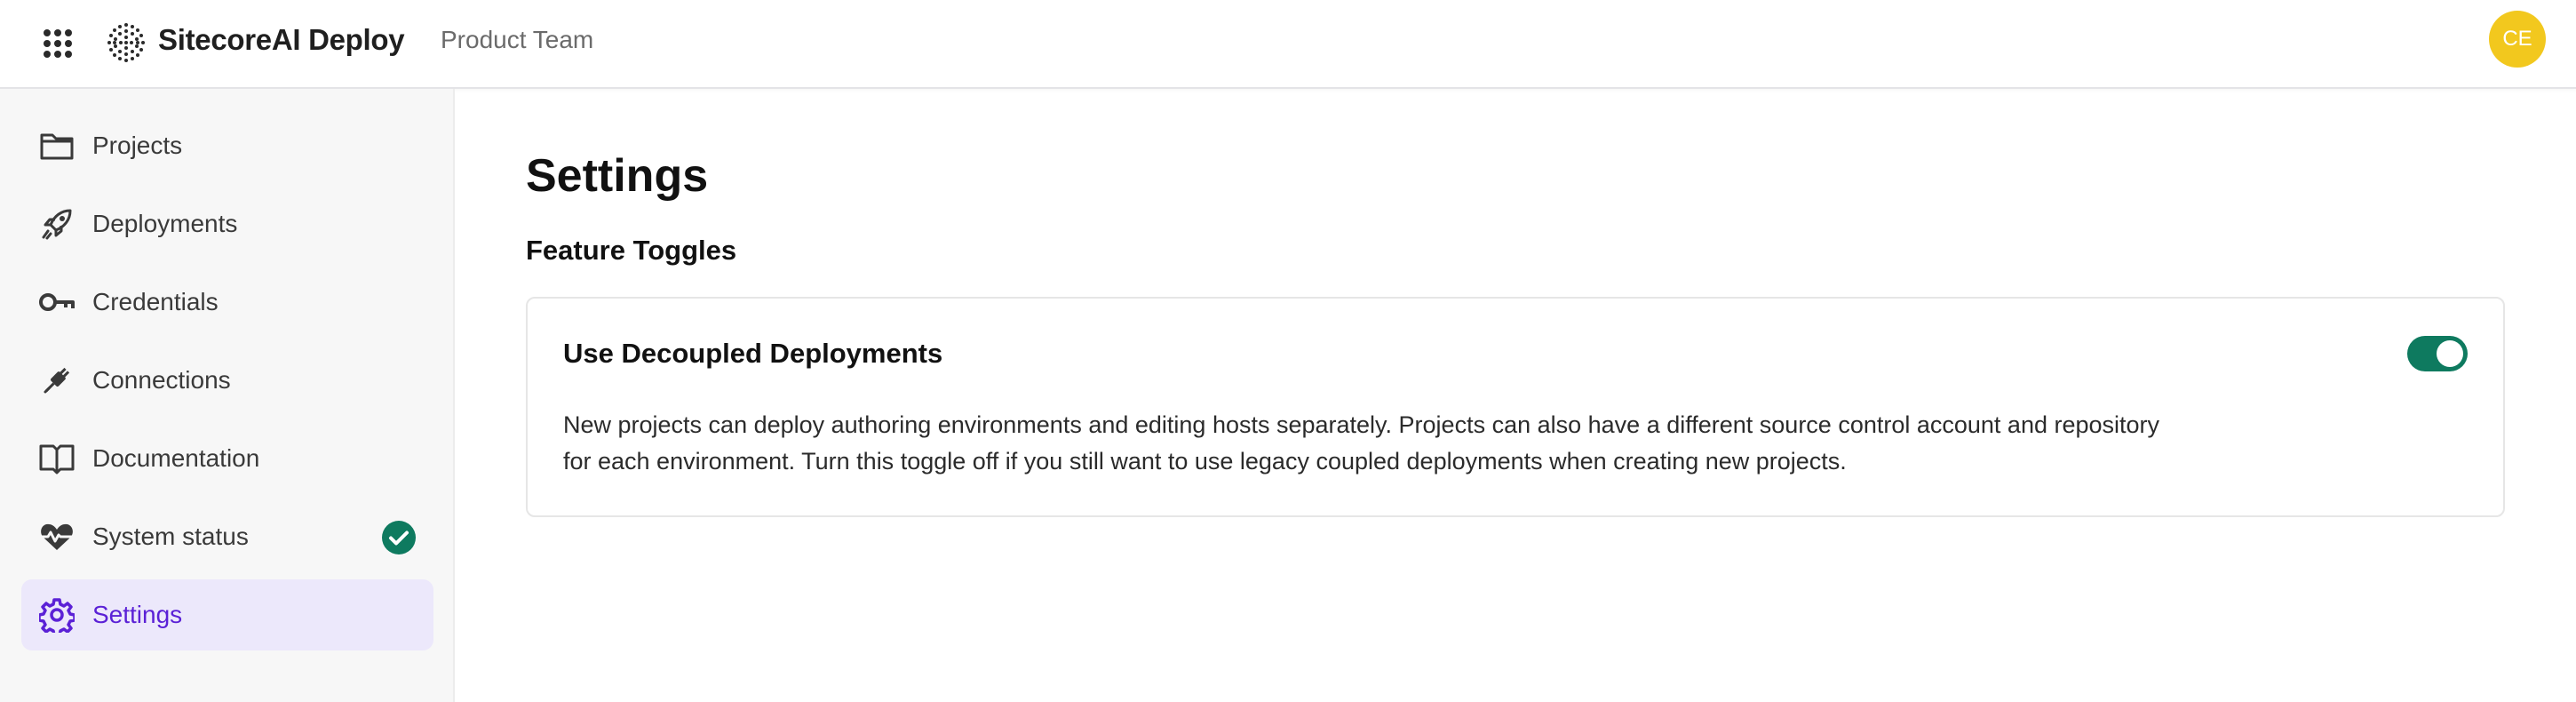  Describe the element at coordinates (617, 176) in the screenshot. I see `page-title: Settings` at that location.